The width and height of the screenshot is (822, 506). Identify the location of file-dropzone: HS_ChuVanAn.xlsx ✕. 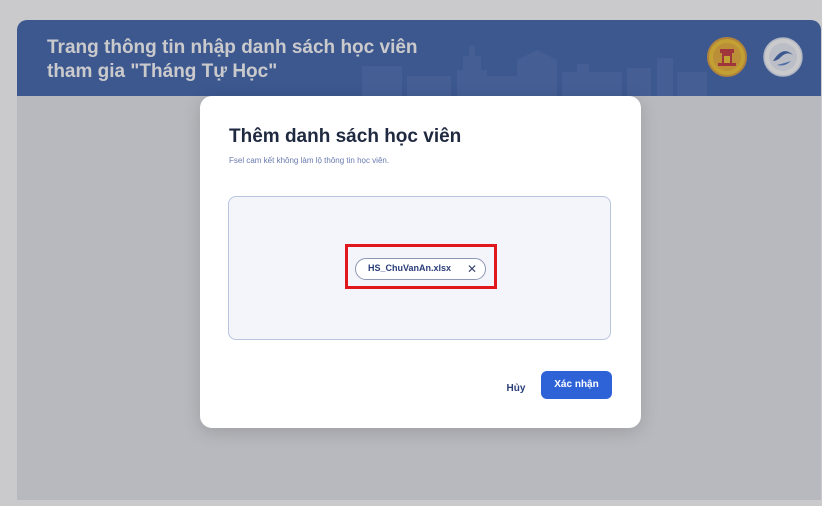
(419, 268).